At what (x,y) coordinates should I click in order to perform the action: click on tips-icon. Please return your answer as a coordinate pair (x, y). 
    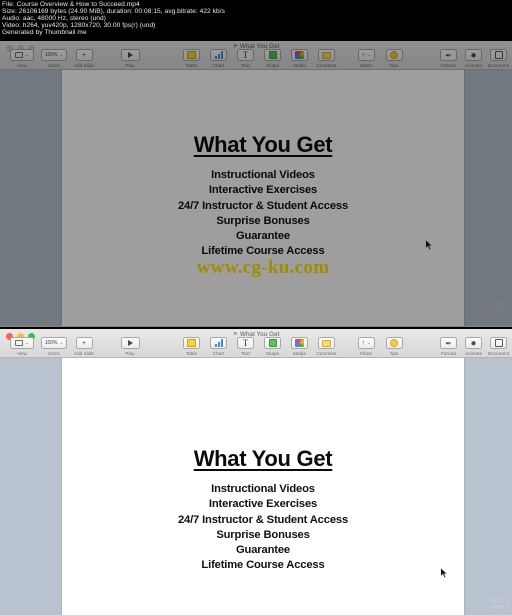
    Looking at the image, I should click on (394, 343).